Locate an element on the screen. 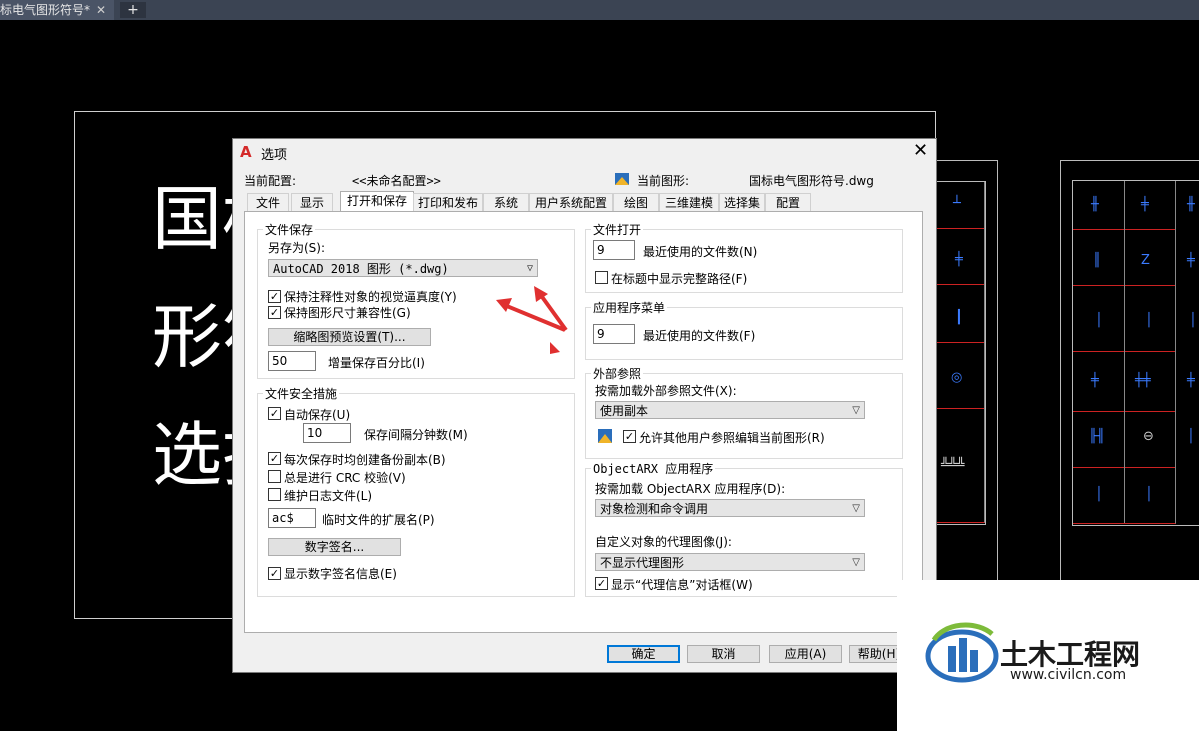 The width and height of the screenshot is (1199, 731). tab-open-and-save: 打开和保存 is located at coordinates (377, 202).